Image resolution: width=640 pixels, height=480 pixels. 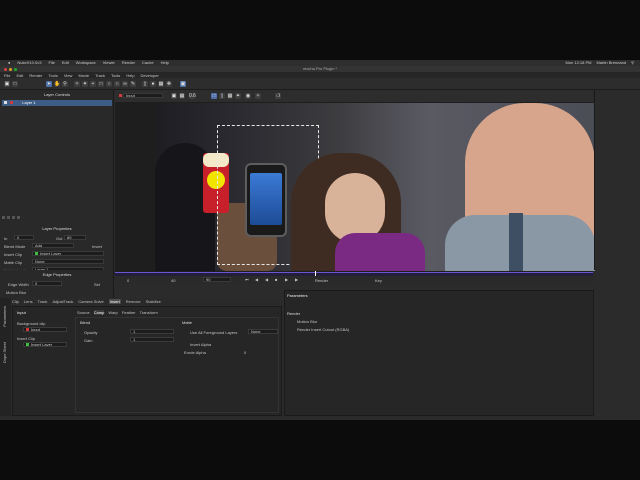 I want to click on man-tie, so click(x=516, y=242).